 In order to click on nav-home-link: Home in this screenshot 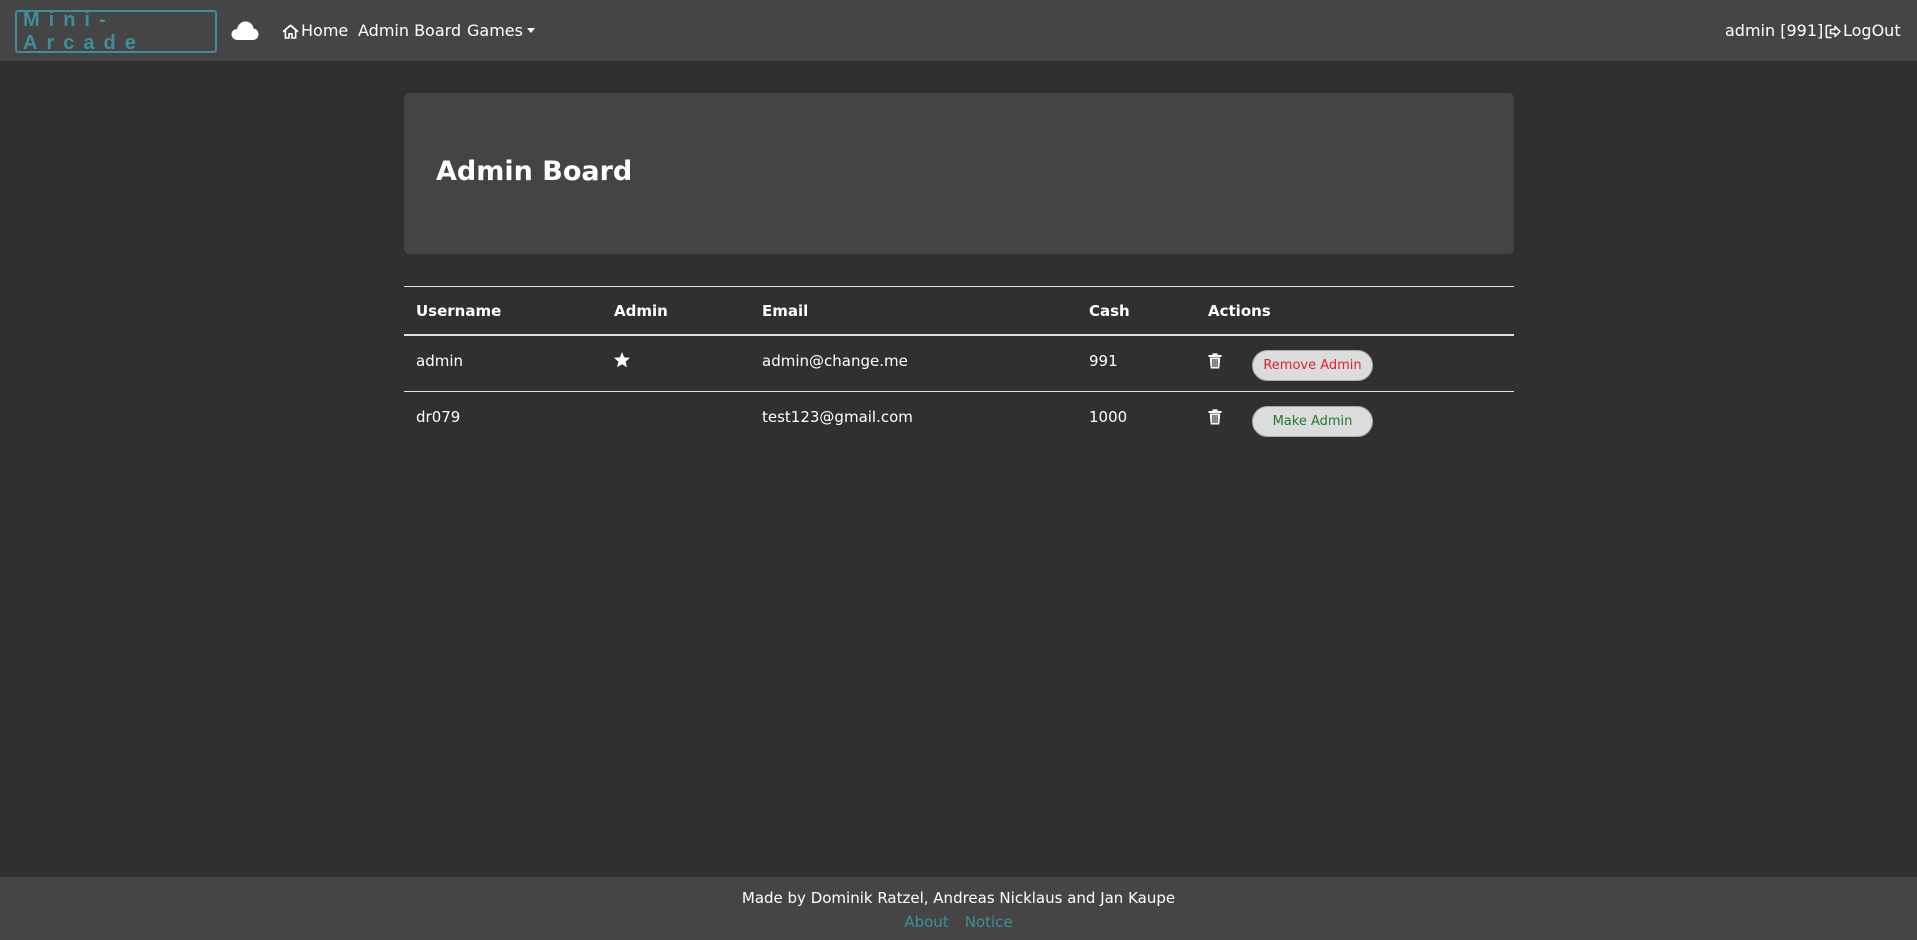, I will do `click(315, 31)`.